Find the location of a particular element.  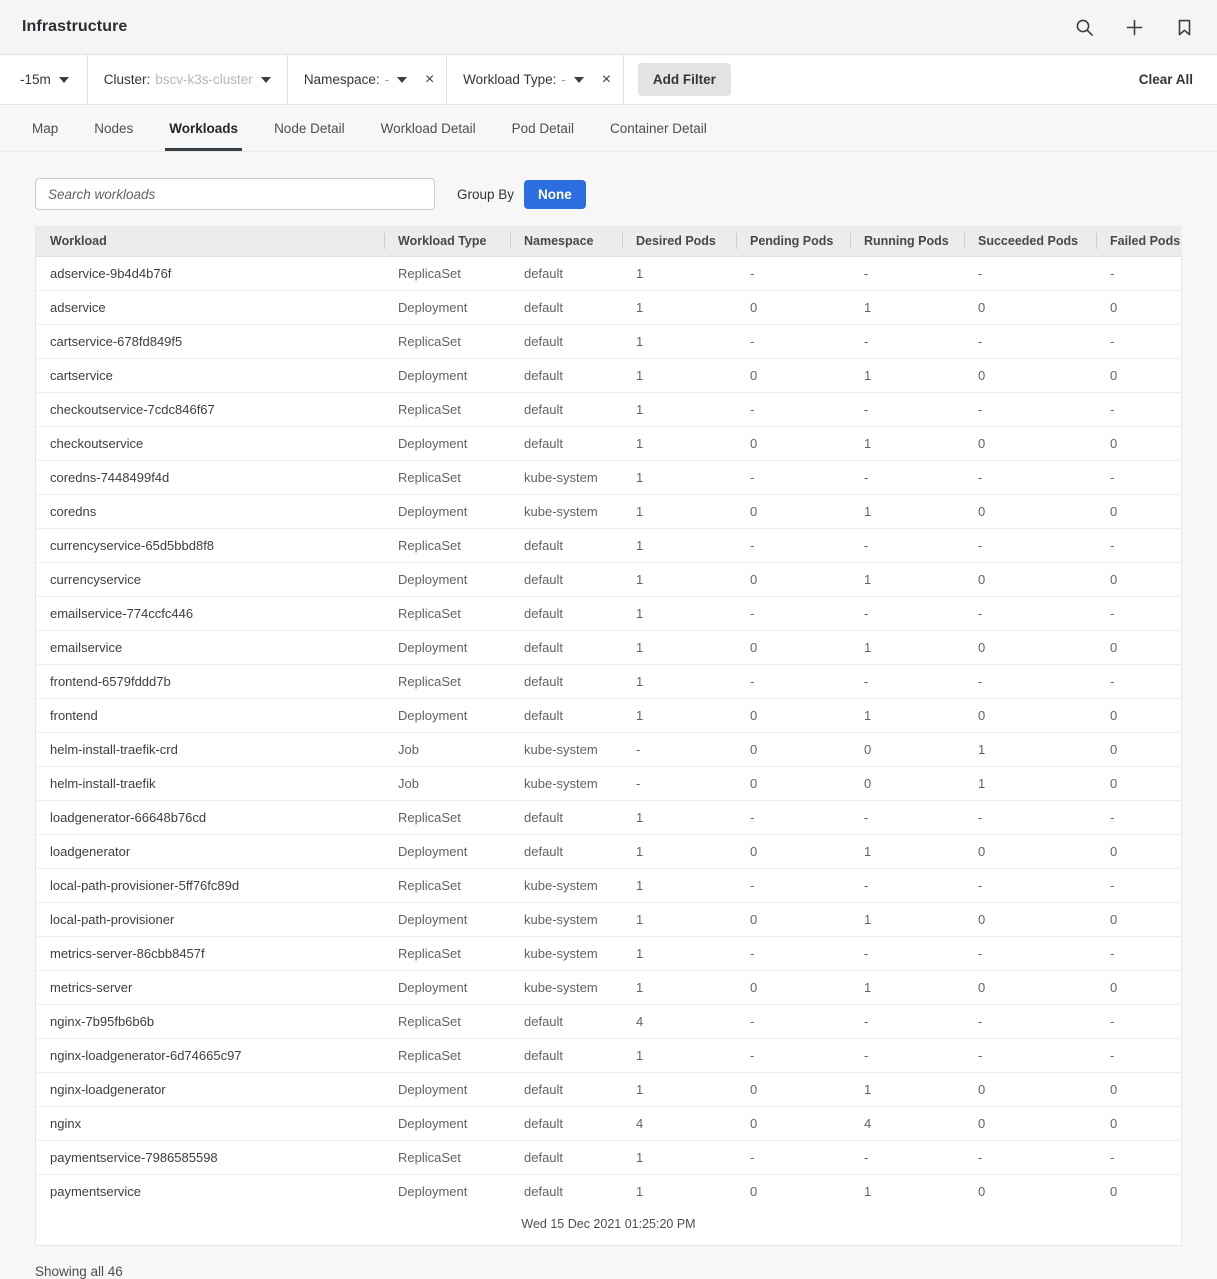

column-header-succeeded-pods: Succeeded Pods is located at coordinates (1030, 241).